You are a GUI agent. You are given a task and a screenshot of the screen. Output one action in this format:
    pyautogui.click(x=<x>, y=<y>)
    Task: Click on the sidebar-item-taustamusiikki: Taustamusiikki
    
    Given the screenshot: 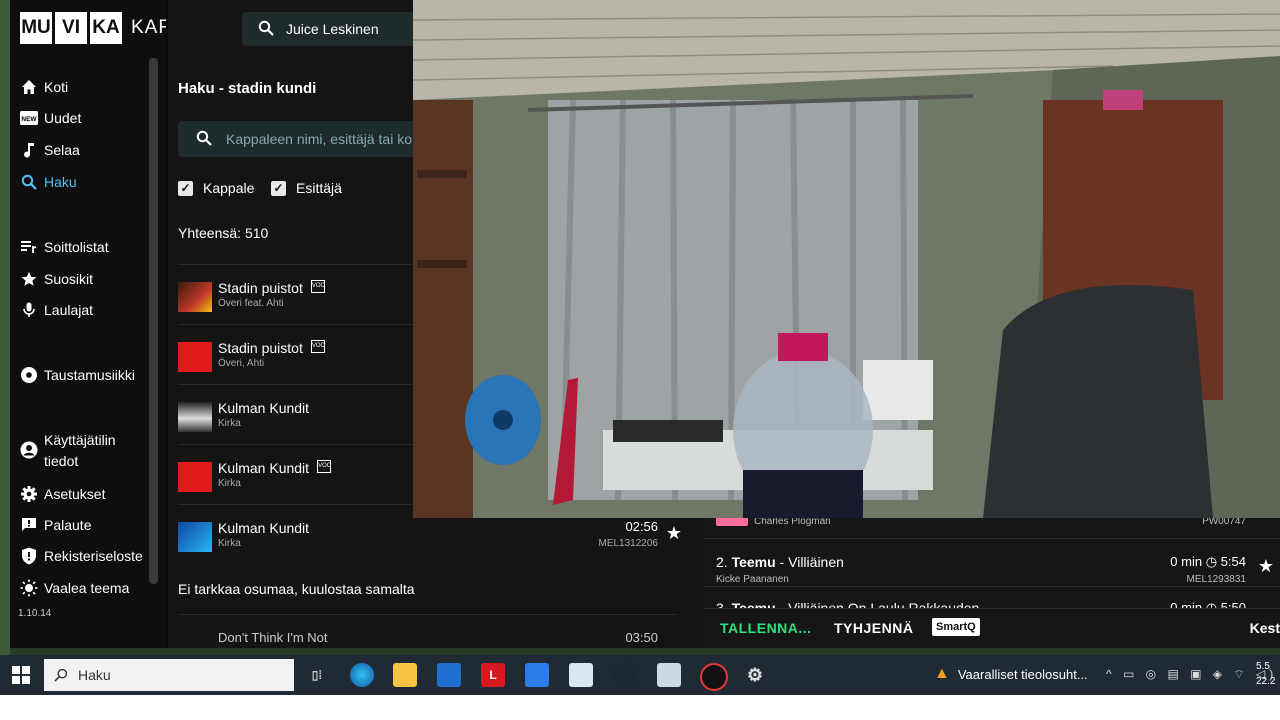 What is the action you would take?
    pyautogui.click(x=77, y=375)
    